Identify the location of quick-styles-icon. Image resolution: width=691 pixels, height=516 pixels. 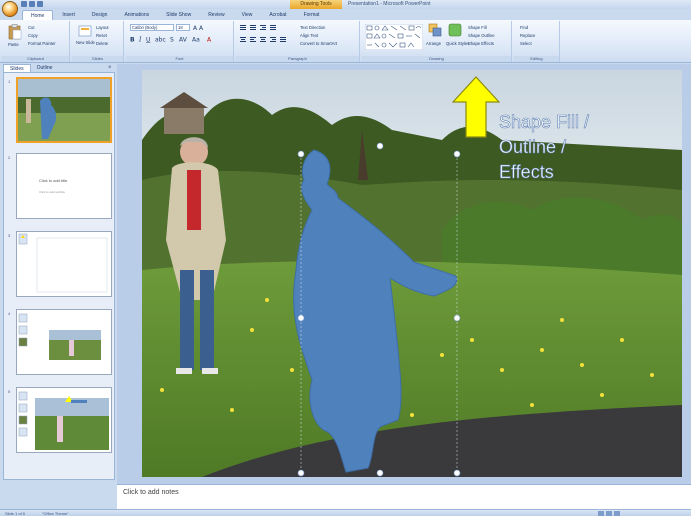
(455, 30).